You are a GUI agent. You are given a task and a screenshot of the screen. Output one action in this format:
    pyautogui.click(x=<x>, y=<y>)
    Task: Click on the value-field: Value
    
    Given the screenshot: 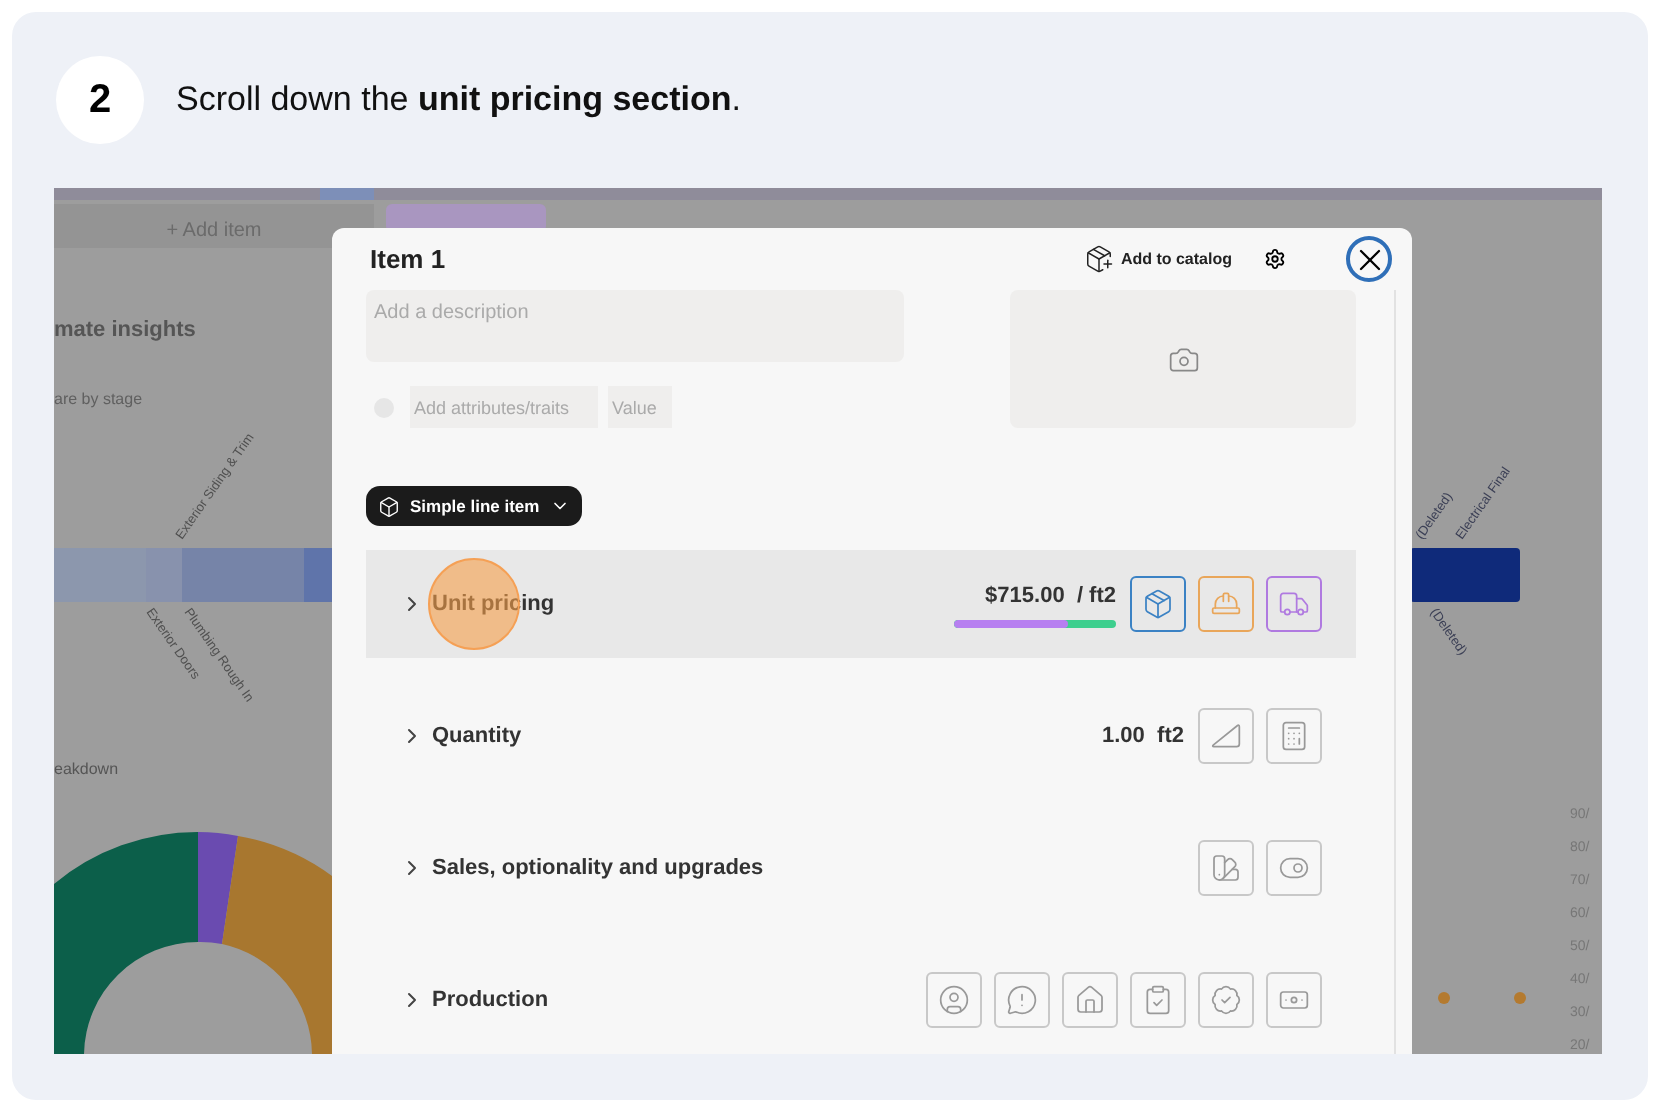 What is the action you would take?
    pyautogui.click(x=640, y=407)
    